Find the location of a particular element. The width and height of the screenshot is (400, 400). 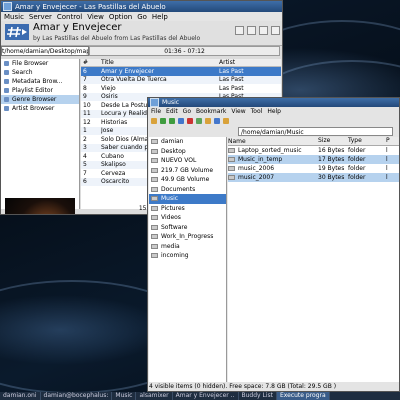

tree-item-label: Work_In_Progress is located at coordinates (187, 237).